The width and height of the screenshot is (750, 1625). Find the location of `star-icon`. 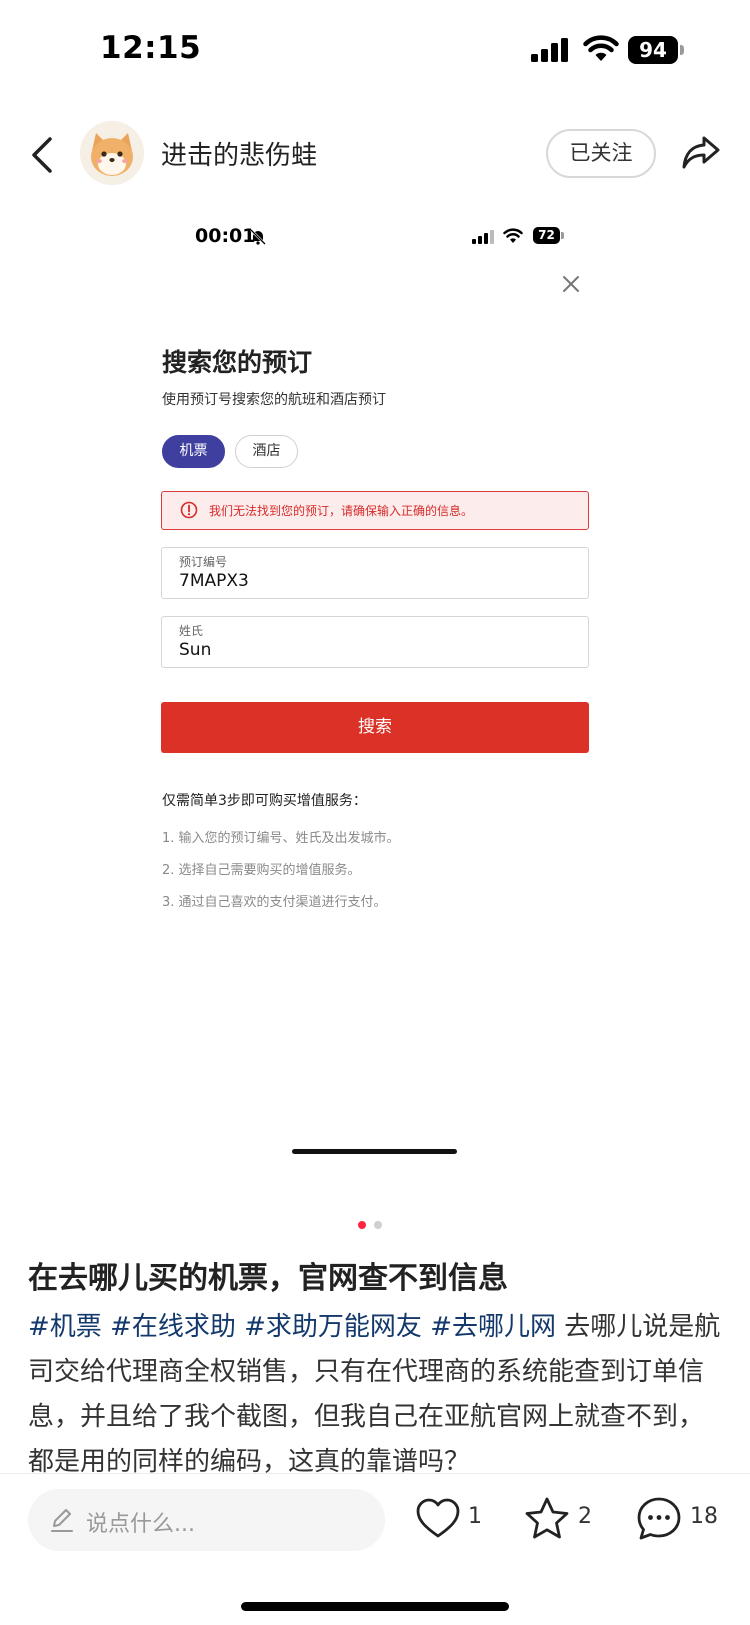

star-icon is located at coordinates (547, 1519).